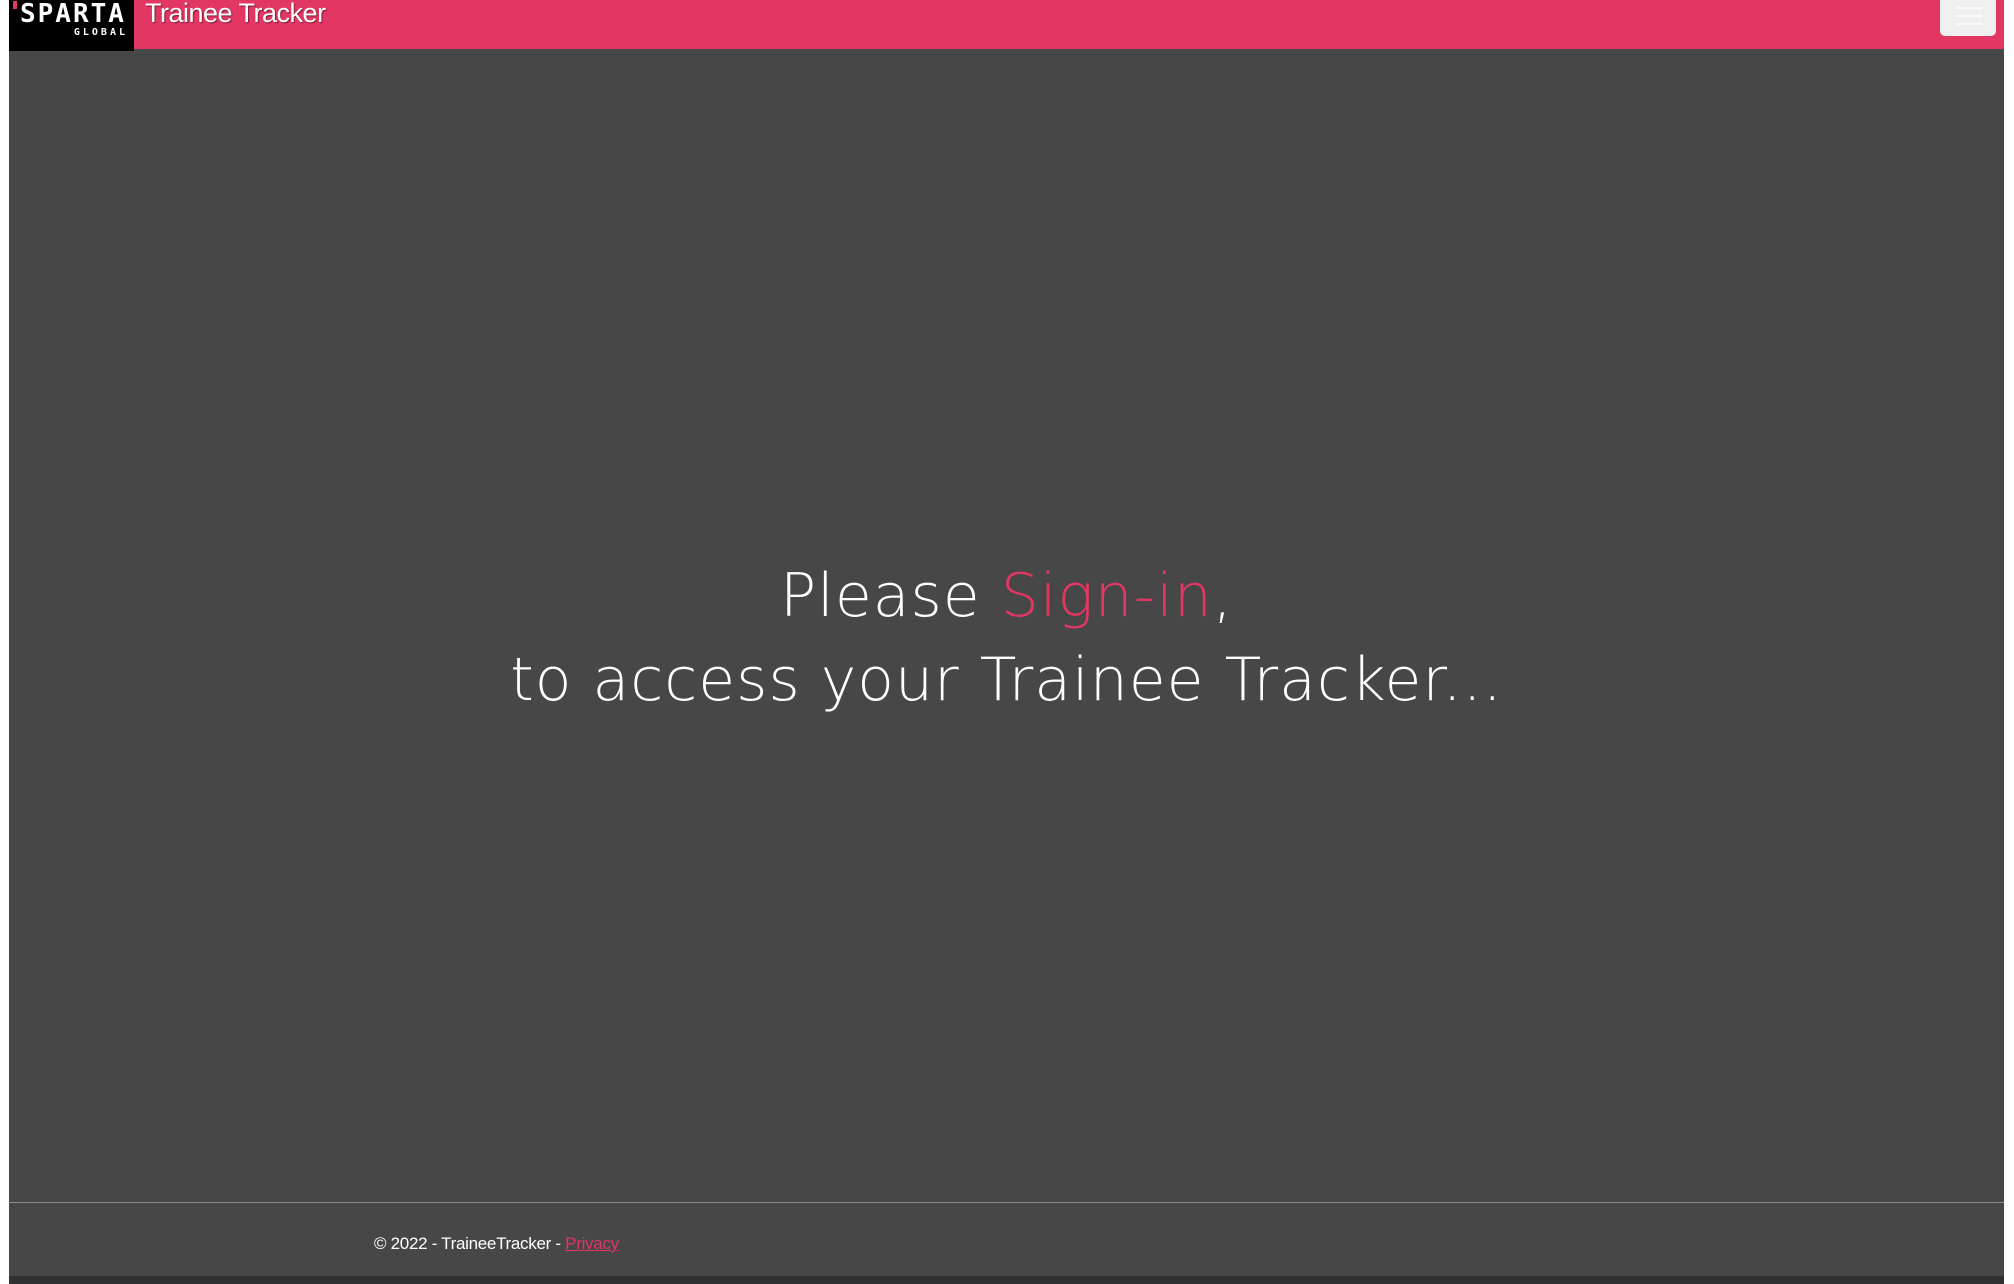 The height and width of the screenshot is (1284, 2014). What do you see at coordinates (1006, 1243) in the screenshot?
I see `page-footer: © 2022 - TraineeTracker - Privacy` at bounding box center [1006, 1243].